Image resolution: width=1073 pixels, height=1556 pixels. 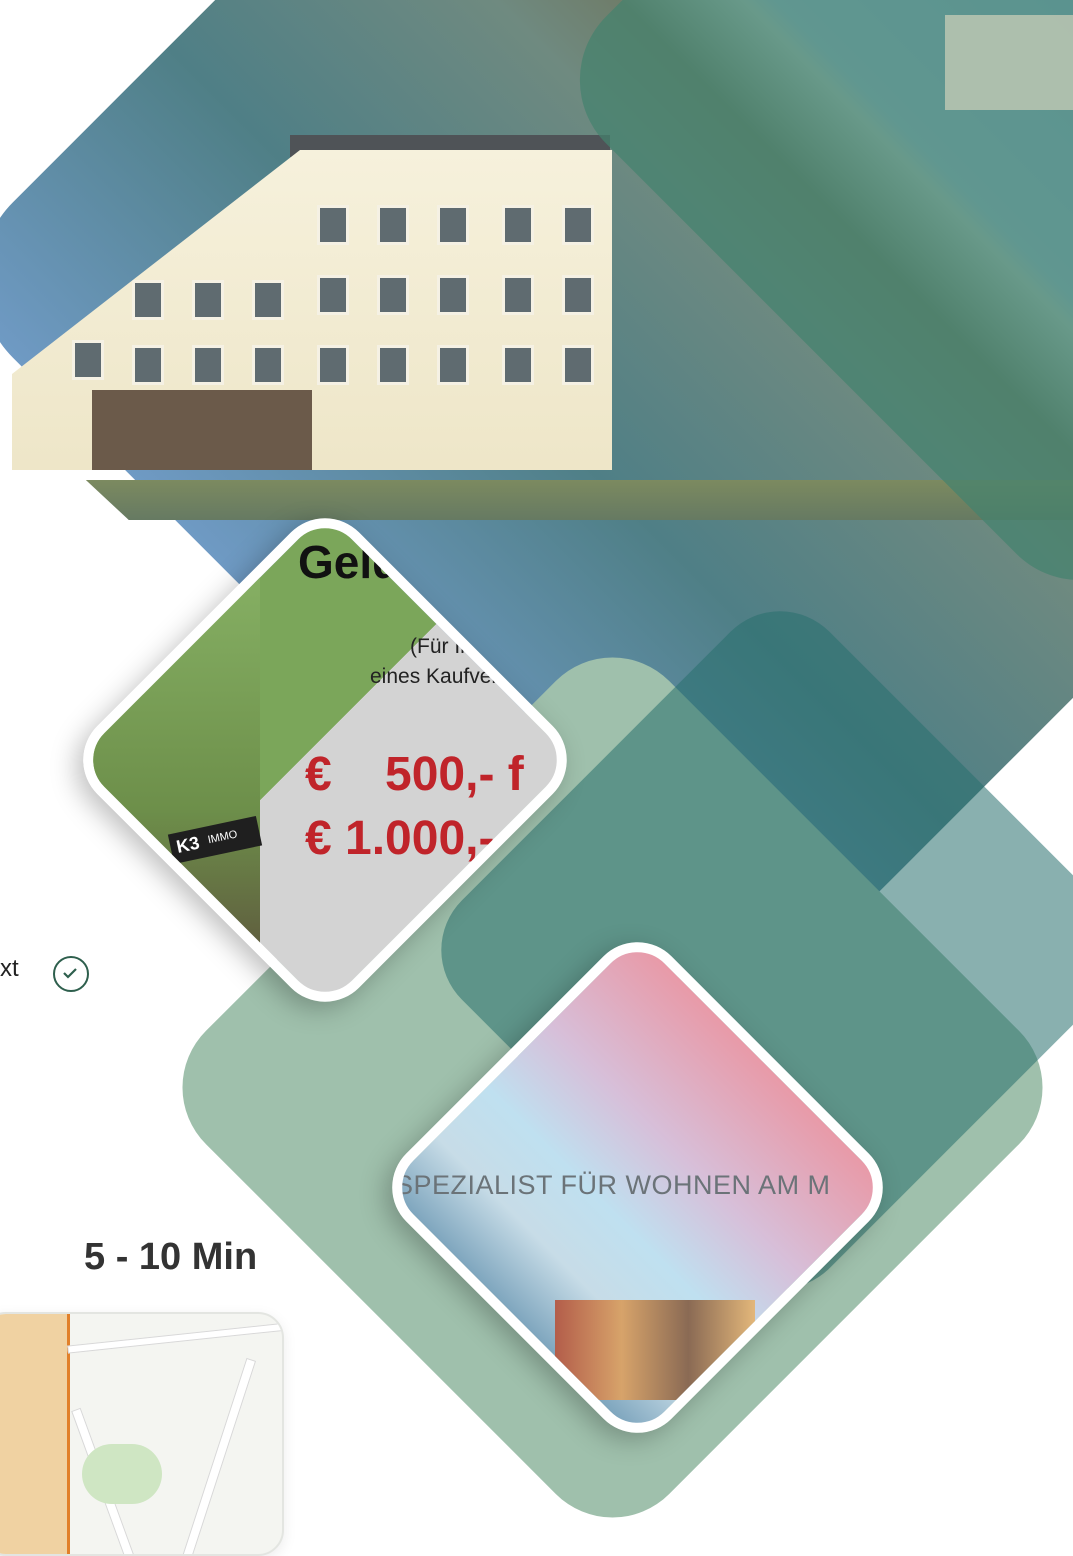 What do you see at coordinates (9, 968) in the screenshot?
I see `status-label: xt` at bounding box center [9, 968].